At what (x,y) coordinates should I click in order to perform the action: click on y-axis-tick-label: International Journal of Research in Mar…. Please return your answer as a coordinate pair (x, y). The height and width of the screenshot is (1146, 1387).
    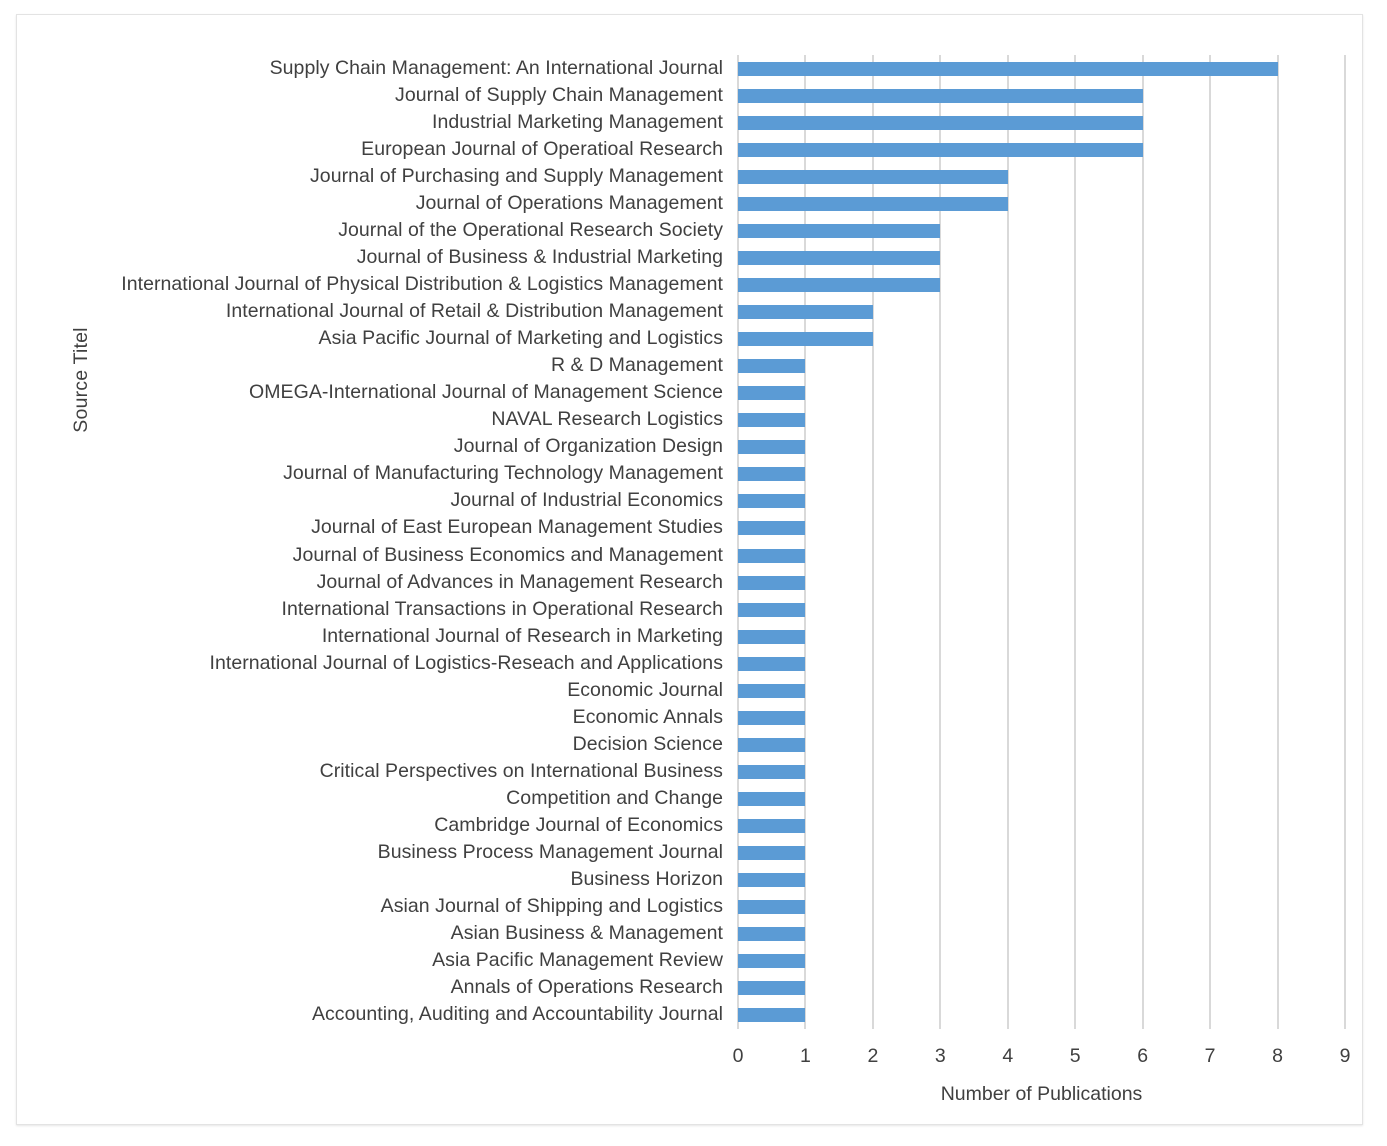
    Looking at the image, I should click on (522, 635).